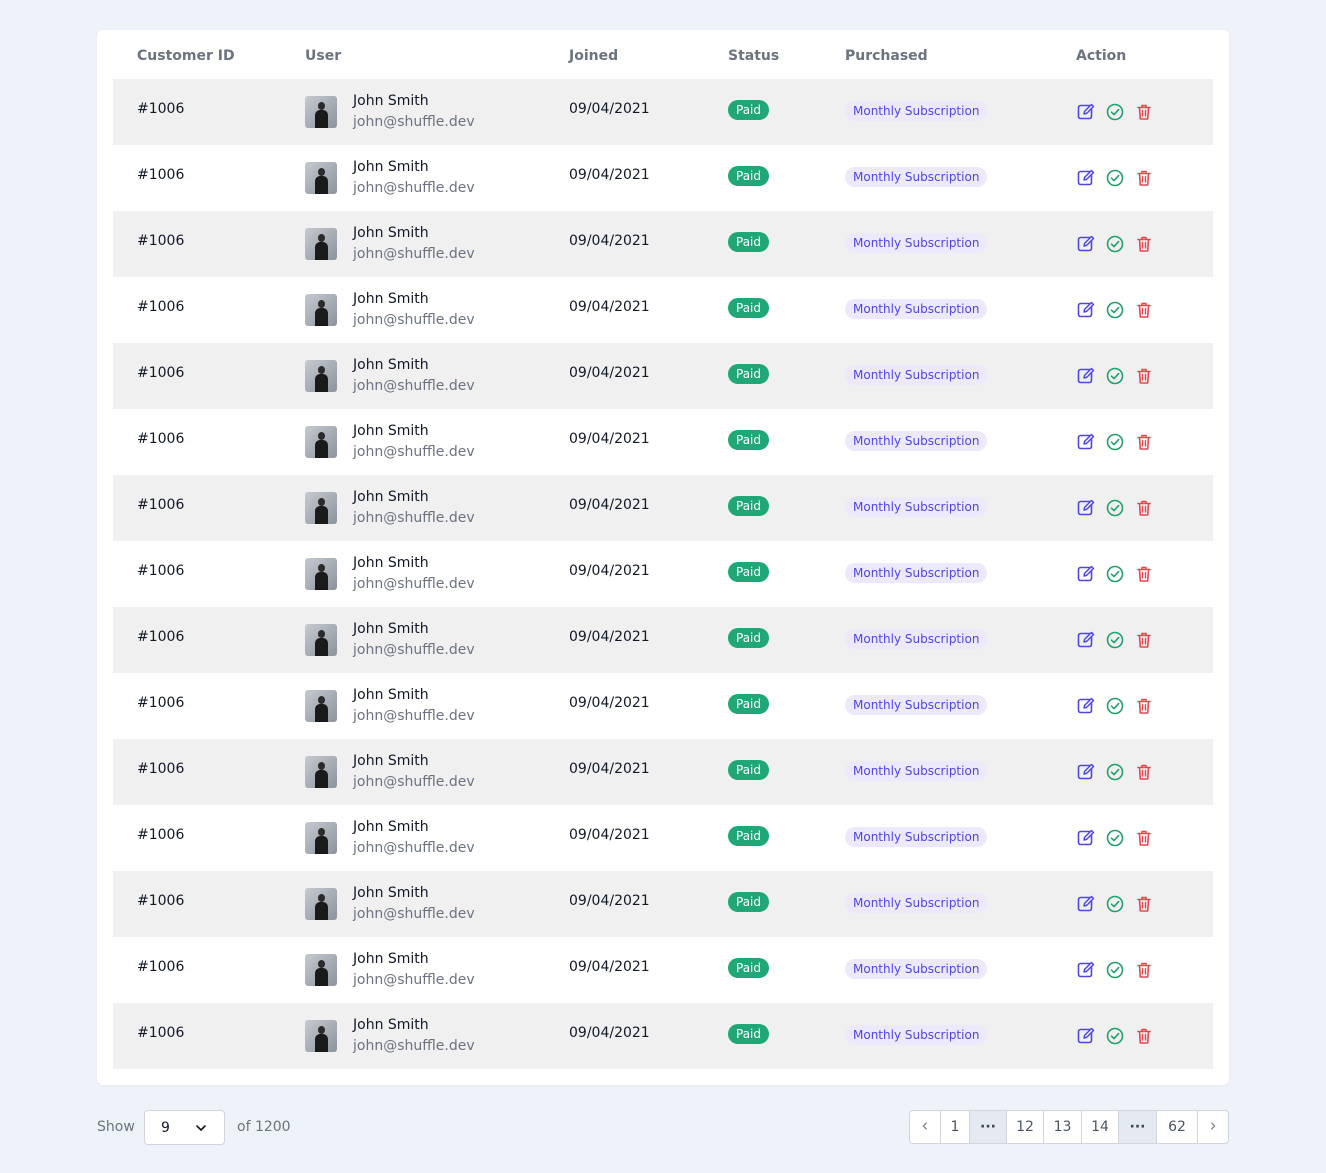  What do you see at coordinates (955, 1127) in the screenshot?
I see `page-button-1: 1` at bounding box center [955, 1127].